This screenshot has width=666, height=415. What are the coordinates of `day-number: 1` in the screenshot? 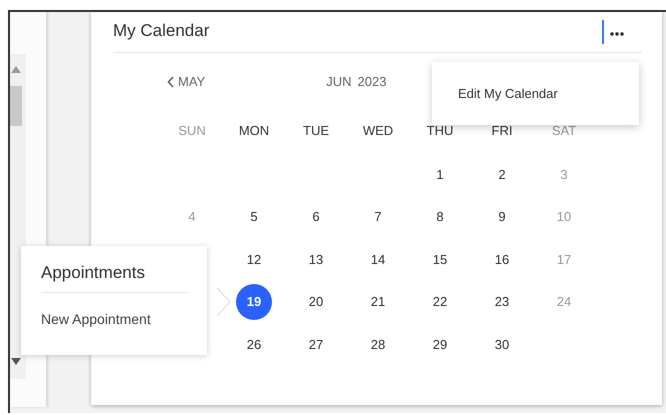 It's located at (440, 174).